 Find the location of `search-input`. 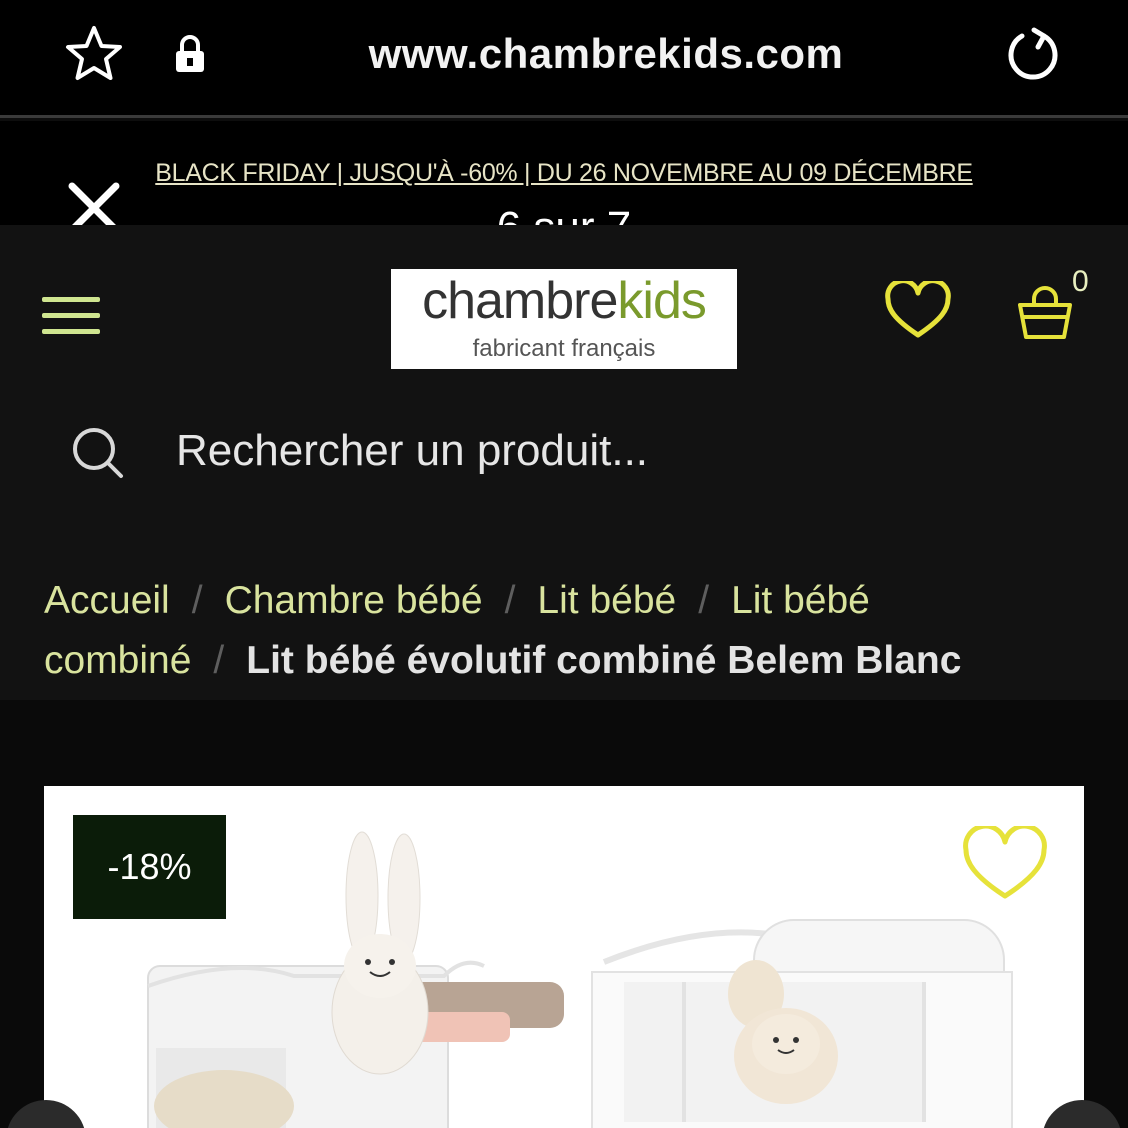

search-input is located at coordinates (616, 451).